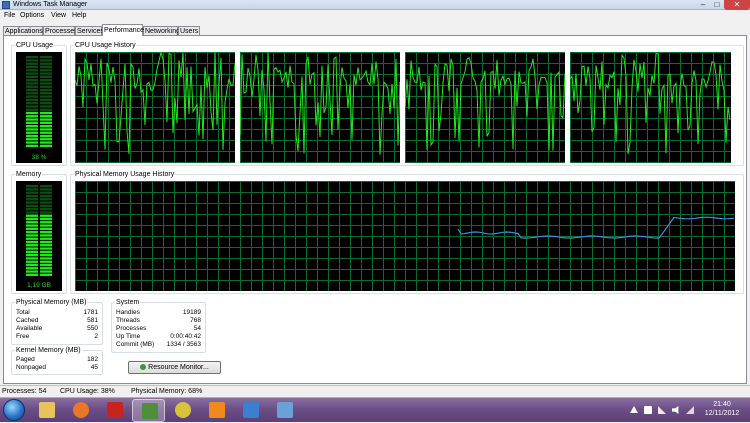 The width and height of the screenshot is (750, 423). Describe the element at coordinates (58, 15) in the screenshot. I see `menu-view: View` at that location.